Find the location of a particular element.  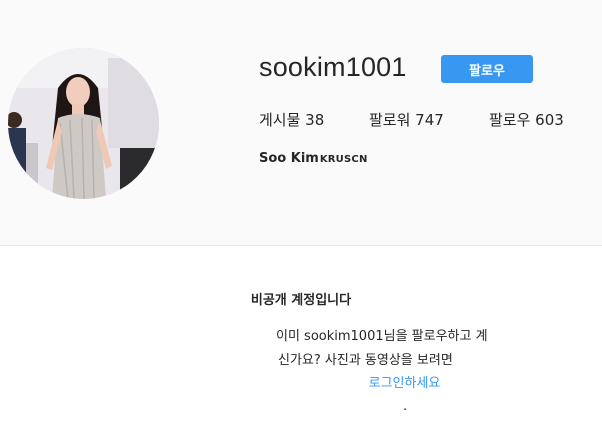

avatar-photo is located at coordinates (83, 123).